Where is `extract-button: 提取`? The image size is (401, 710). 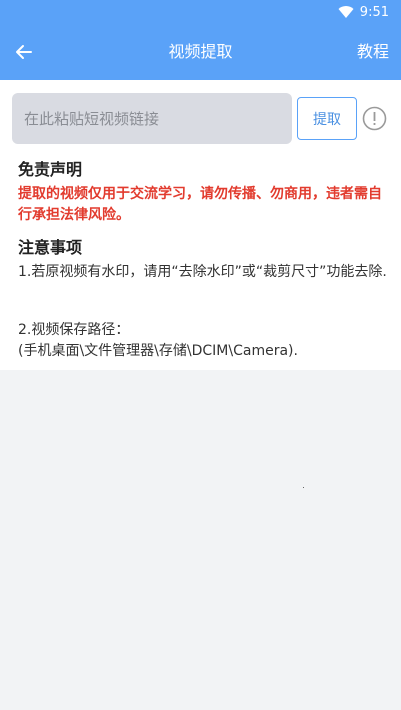
extract-button: 提取 is located at coordinates (327, 118).